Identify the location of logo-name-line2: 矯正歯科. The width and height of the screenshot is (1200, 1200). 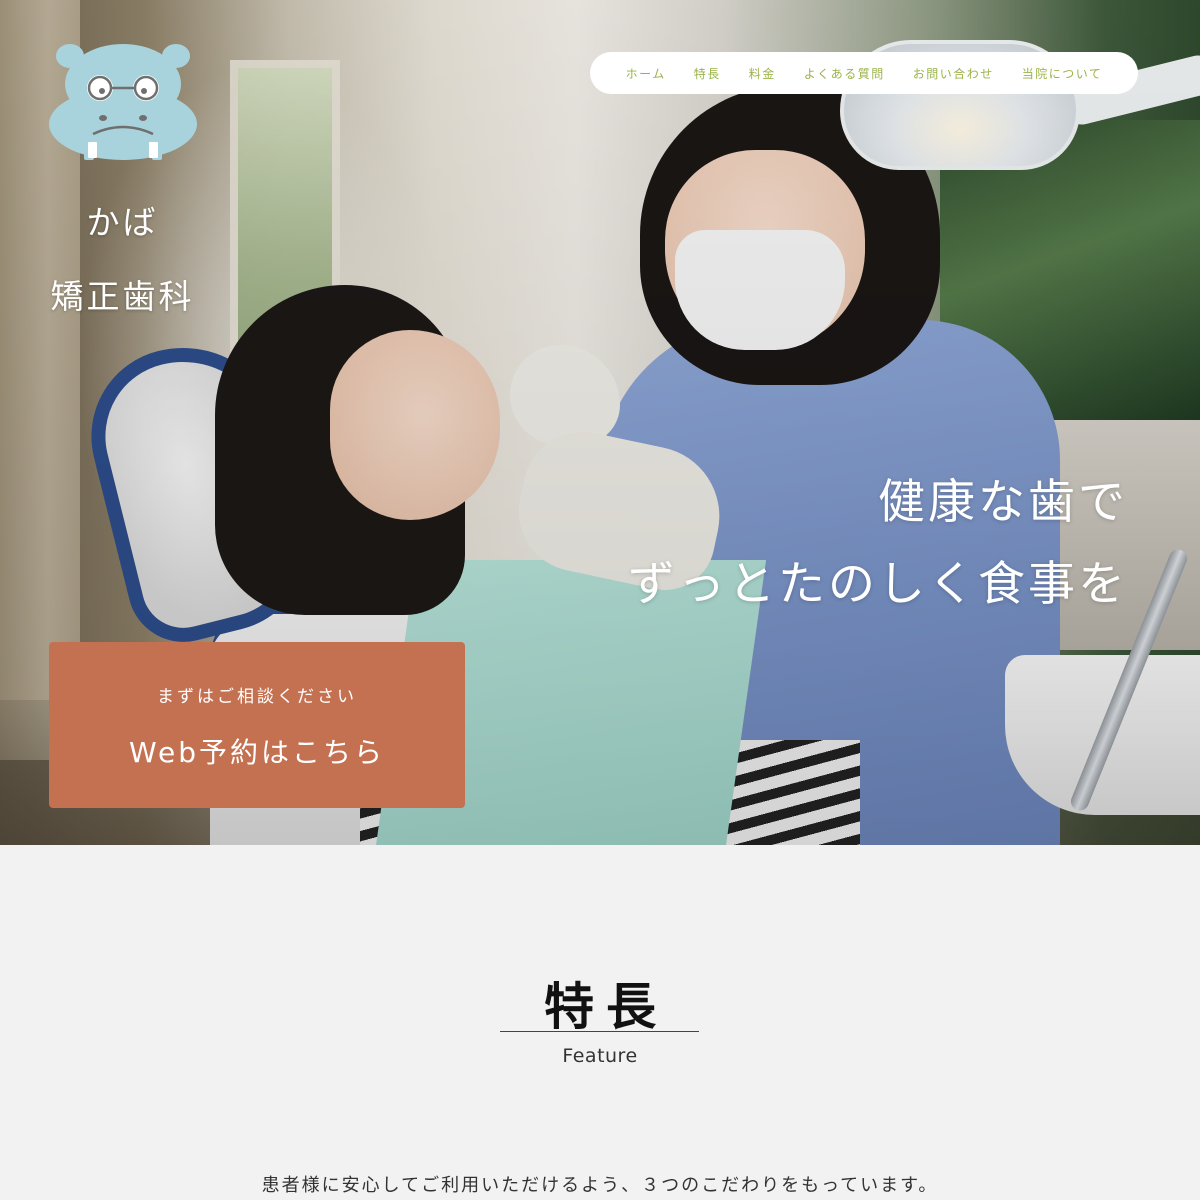
(122, 296).